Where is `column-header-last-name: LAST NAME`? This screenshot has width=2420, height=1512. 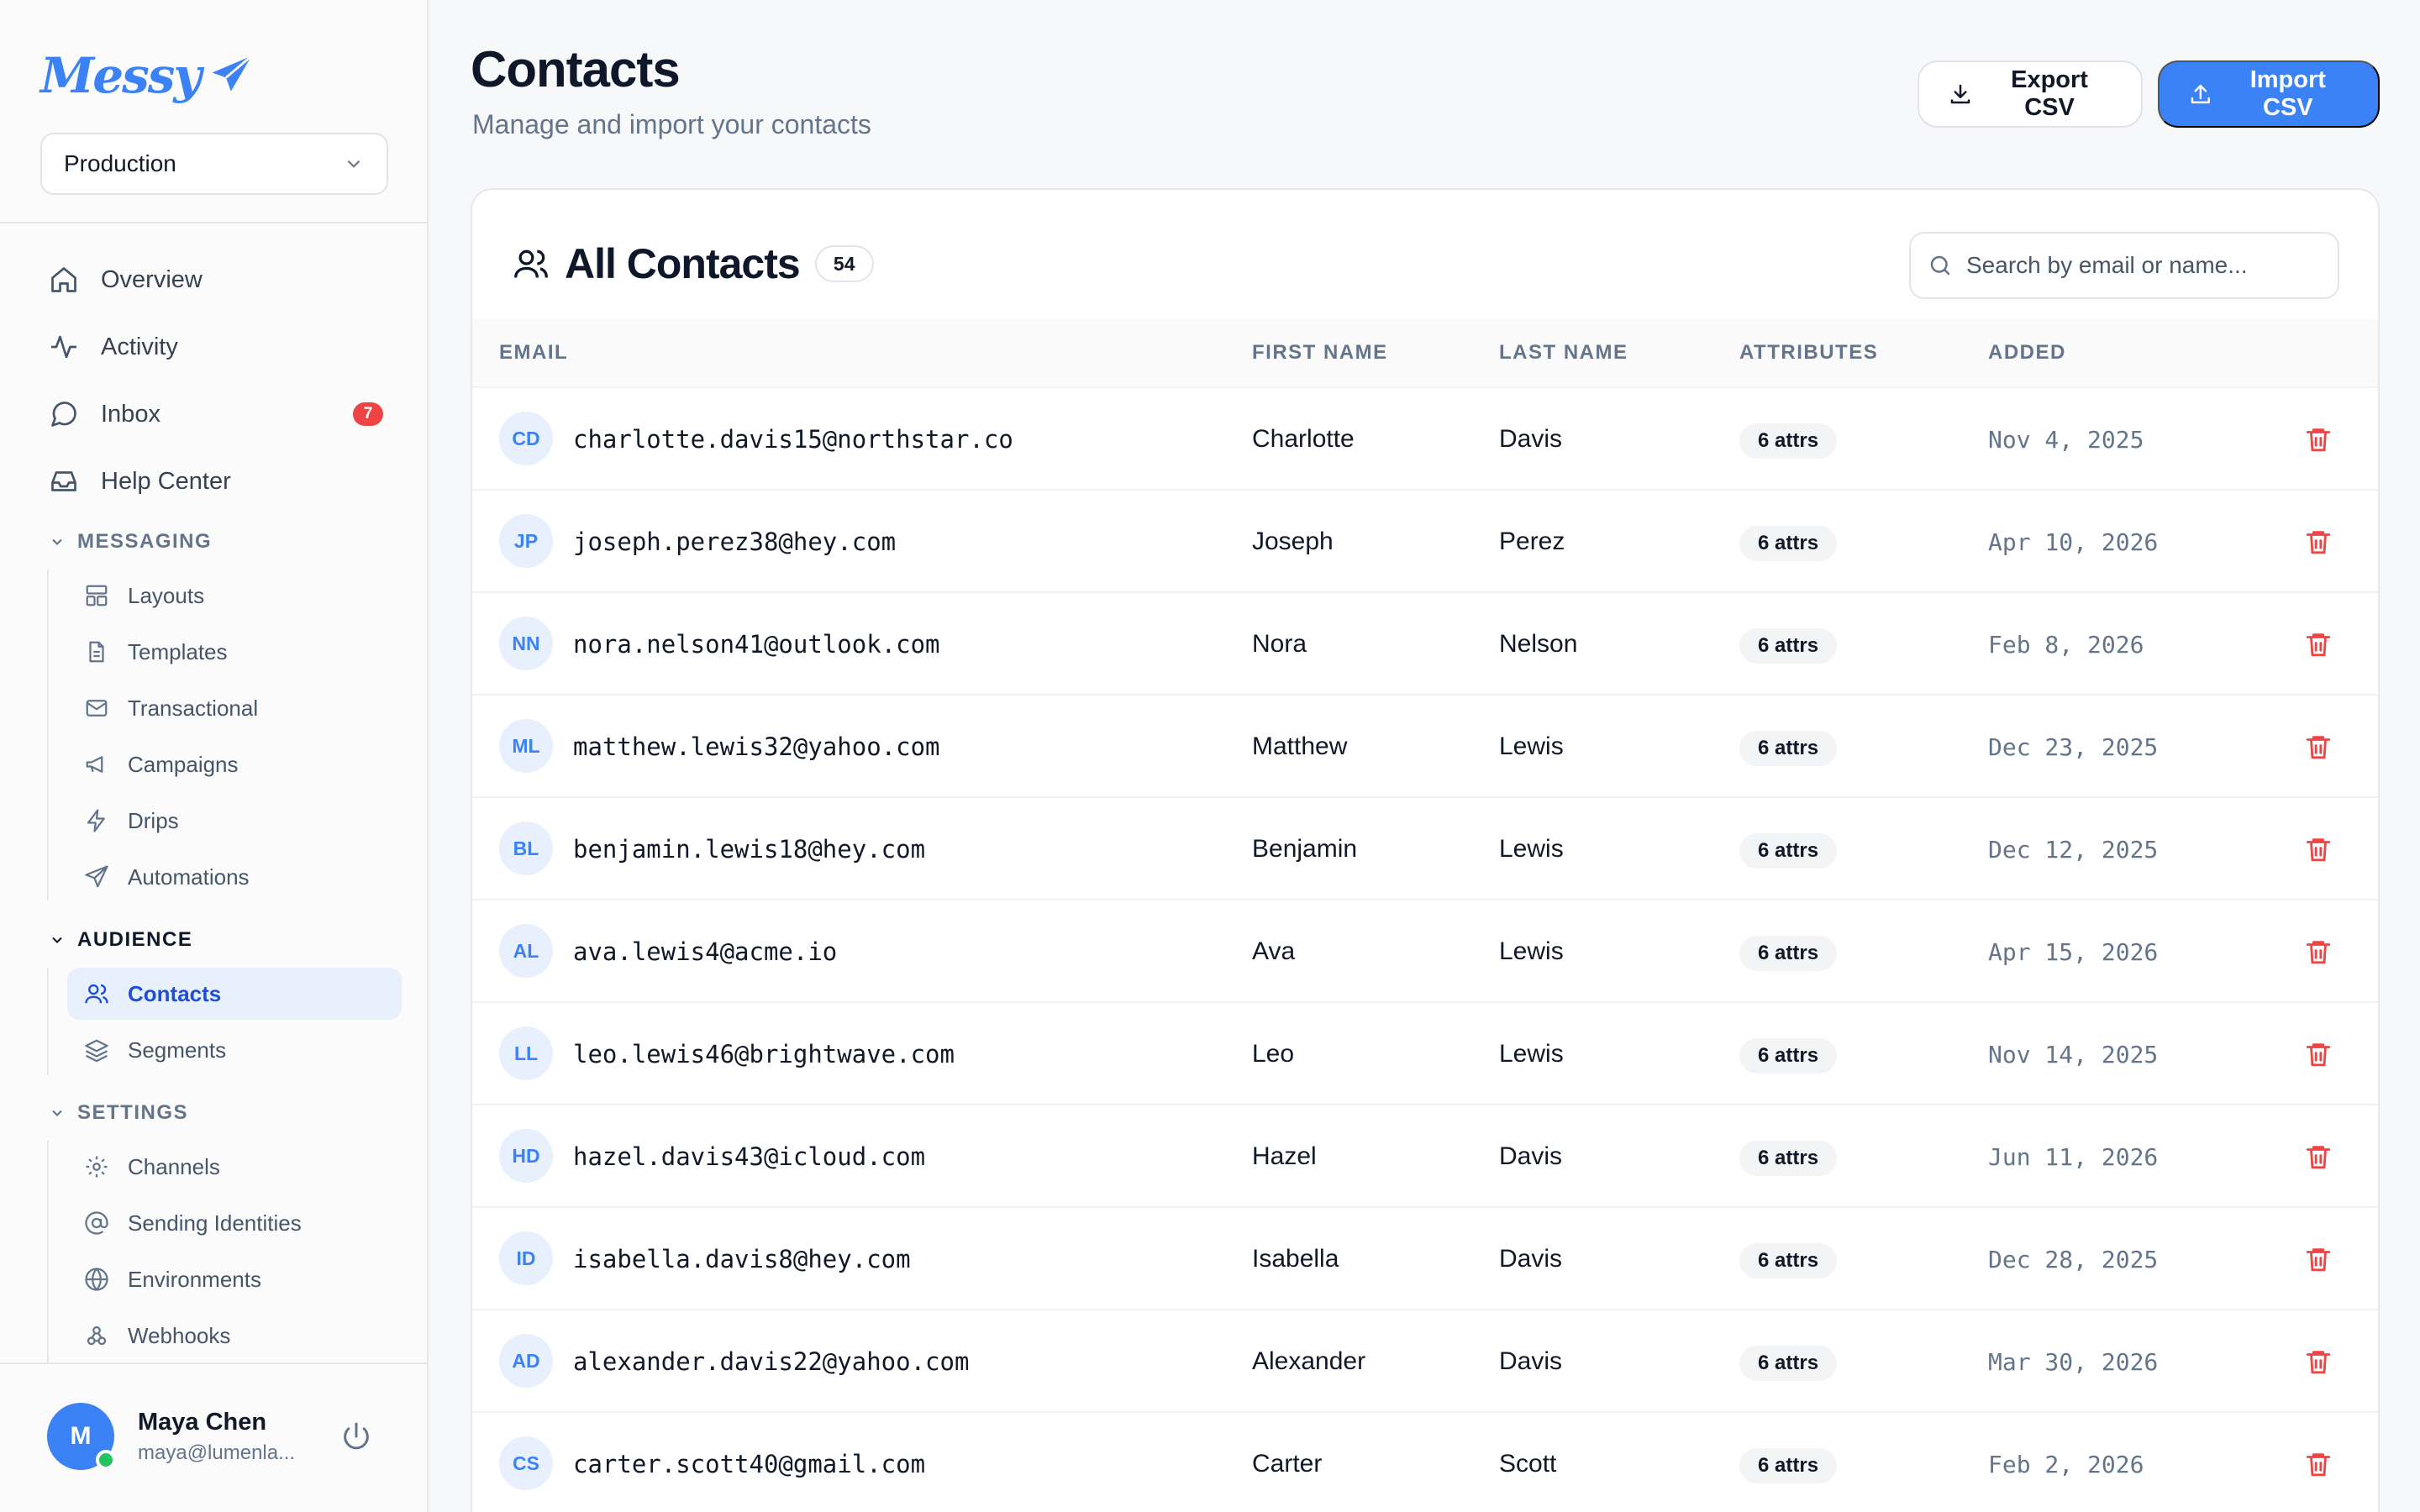
column-header-last-name: LAST NAME is located at coordinates (1563, 352).